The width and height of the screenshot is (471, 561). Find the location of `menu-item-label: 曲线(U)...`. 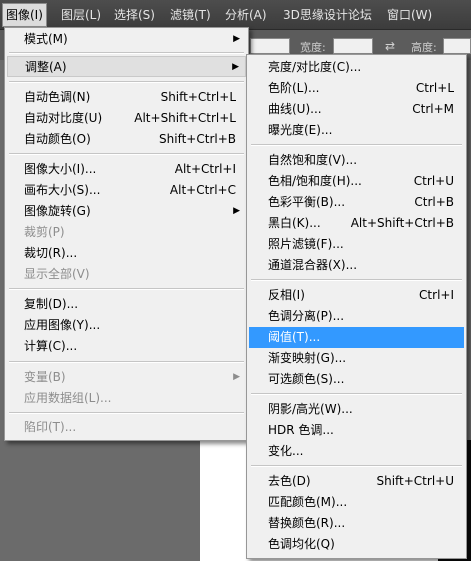

menu-item-label: 曲线(U)... is located at coordinates (295, 109).